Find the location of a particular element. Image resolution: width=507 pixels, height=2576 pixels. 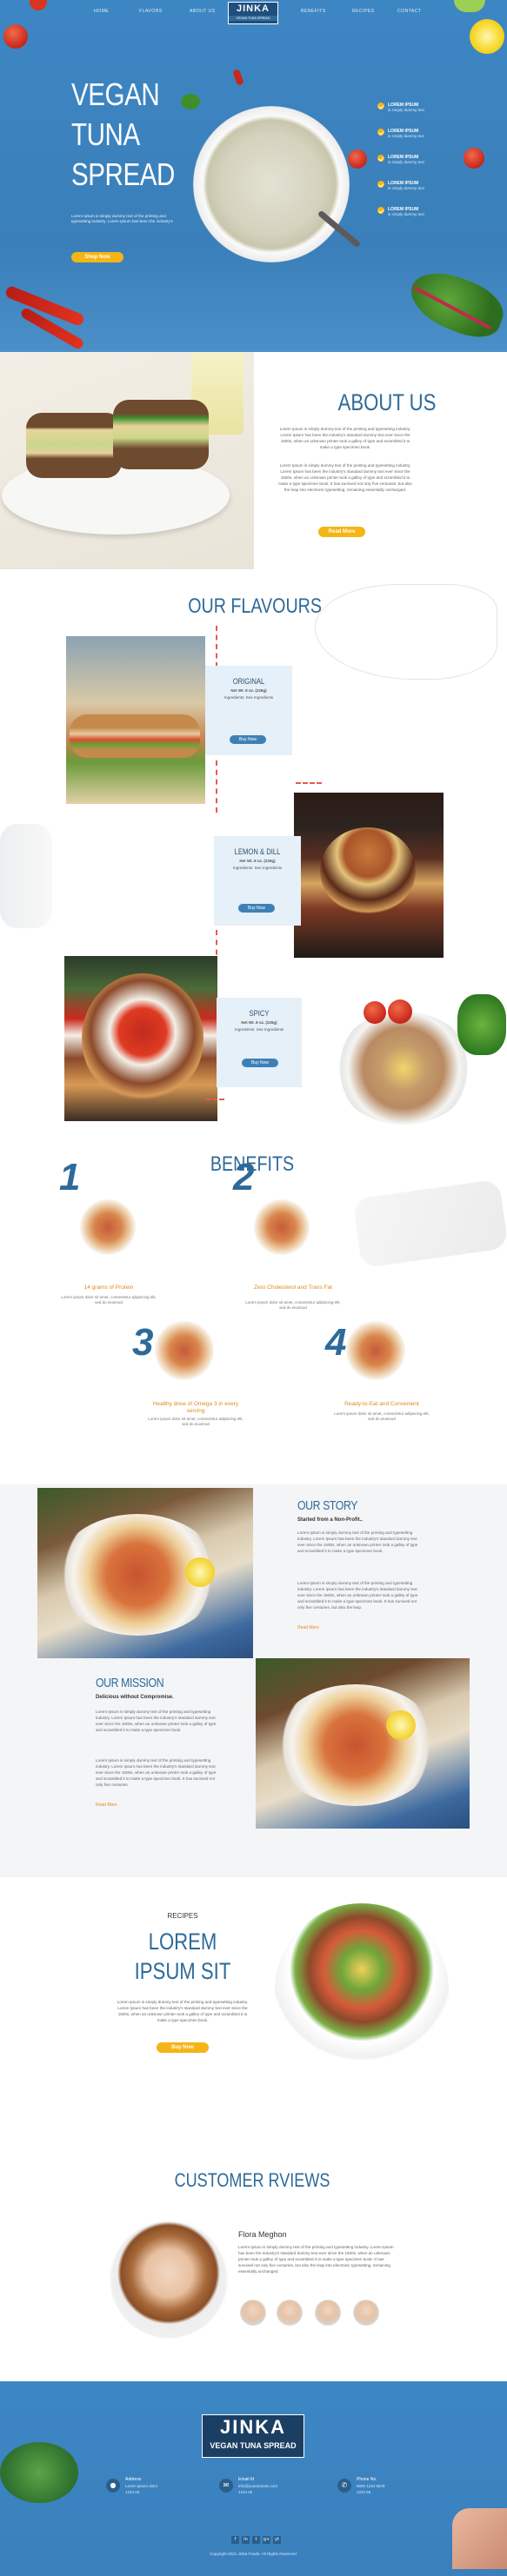

address-text-2: 1234 56 is located at coordinates (132, 2492).